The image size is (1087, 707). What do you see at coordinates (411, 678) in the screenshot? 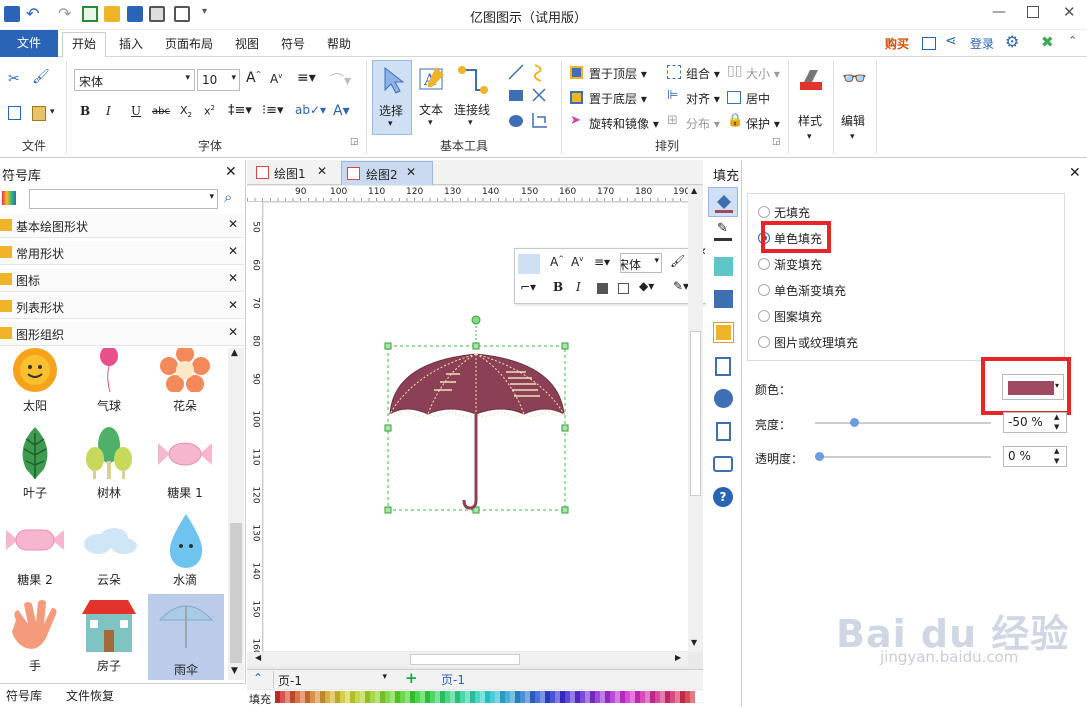
I see `add-page-icon: +` at bounding box center [411, 678].